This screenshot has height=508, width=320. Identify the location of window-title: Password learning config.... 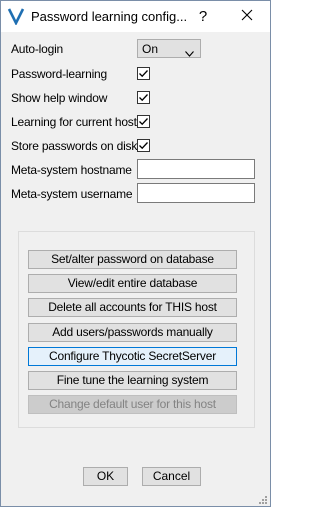
(109, 16).